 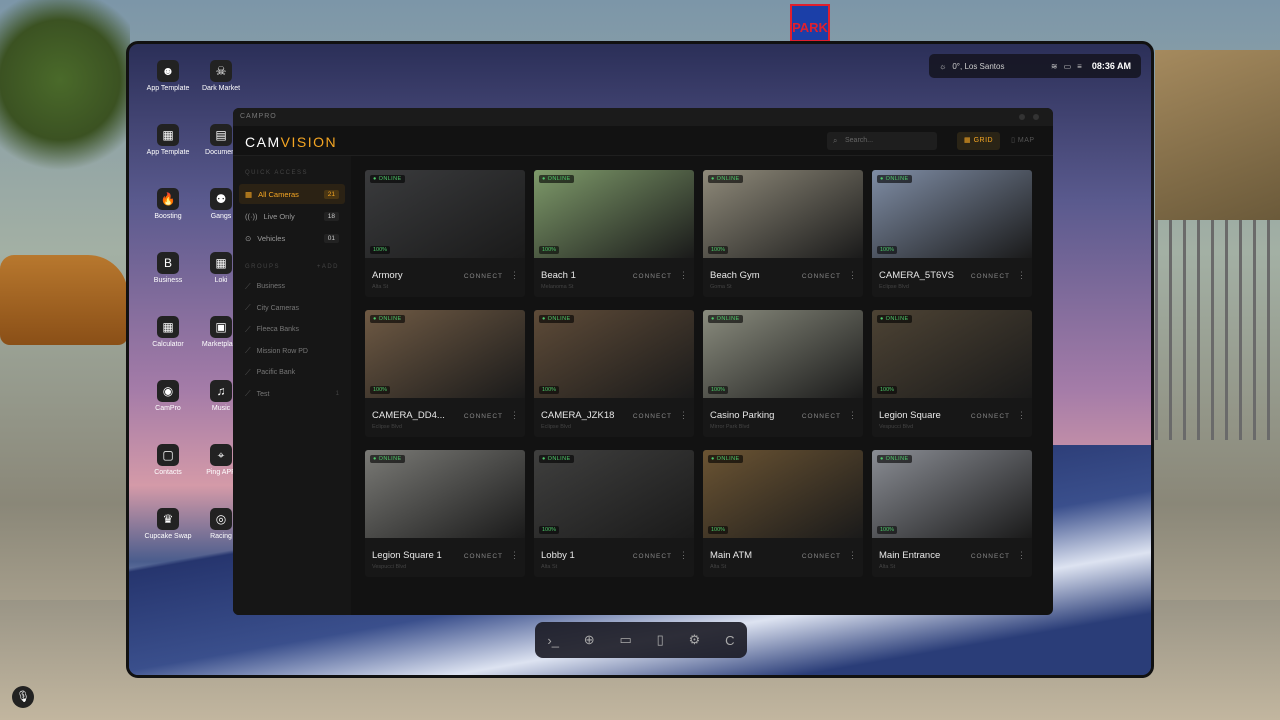 What do you see at coordinates (558, 555) in the screenshot?
I see `camera-name: Lobby 1` at bounding box center [558, 555].